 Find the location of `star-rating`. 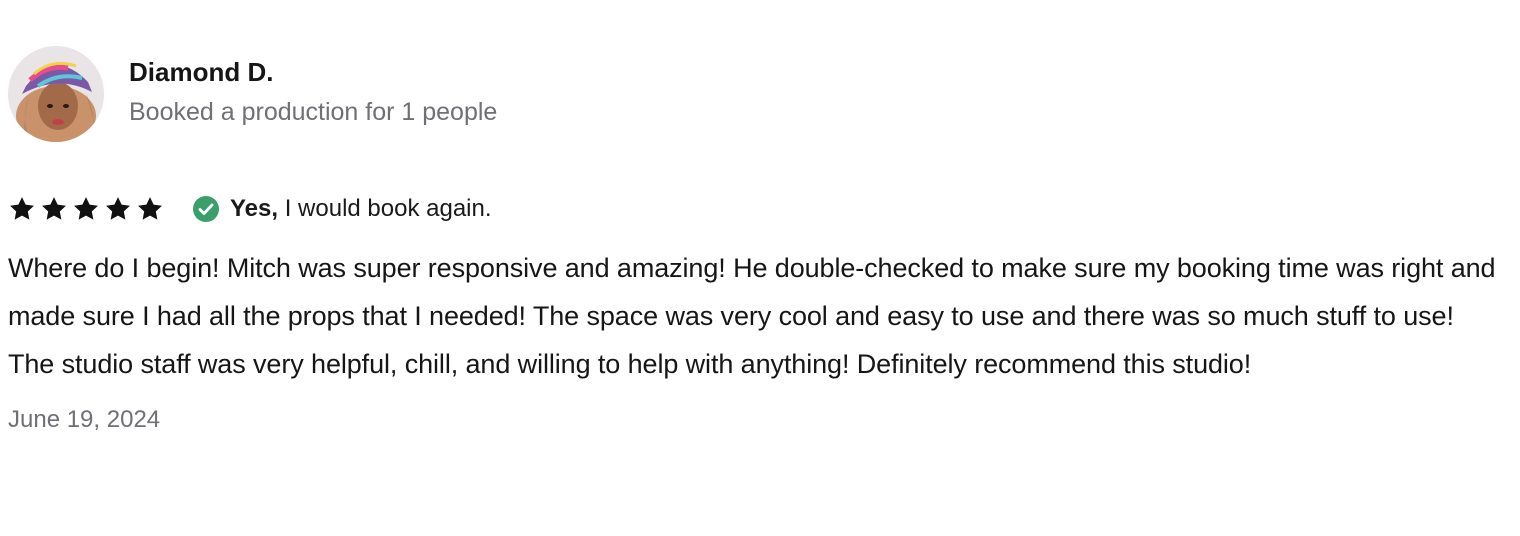

star-rating is located at coordinates (88, 209).